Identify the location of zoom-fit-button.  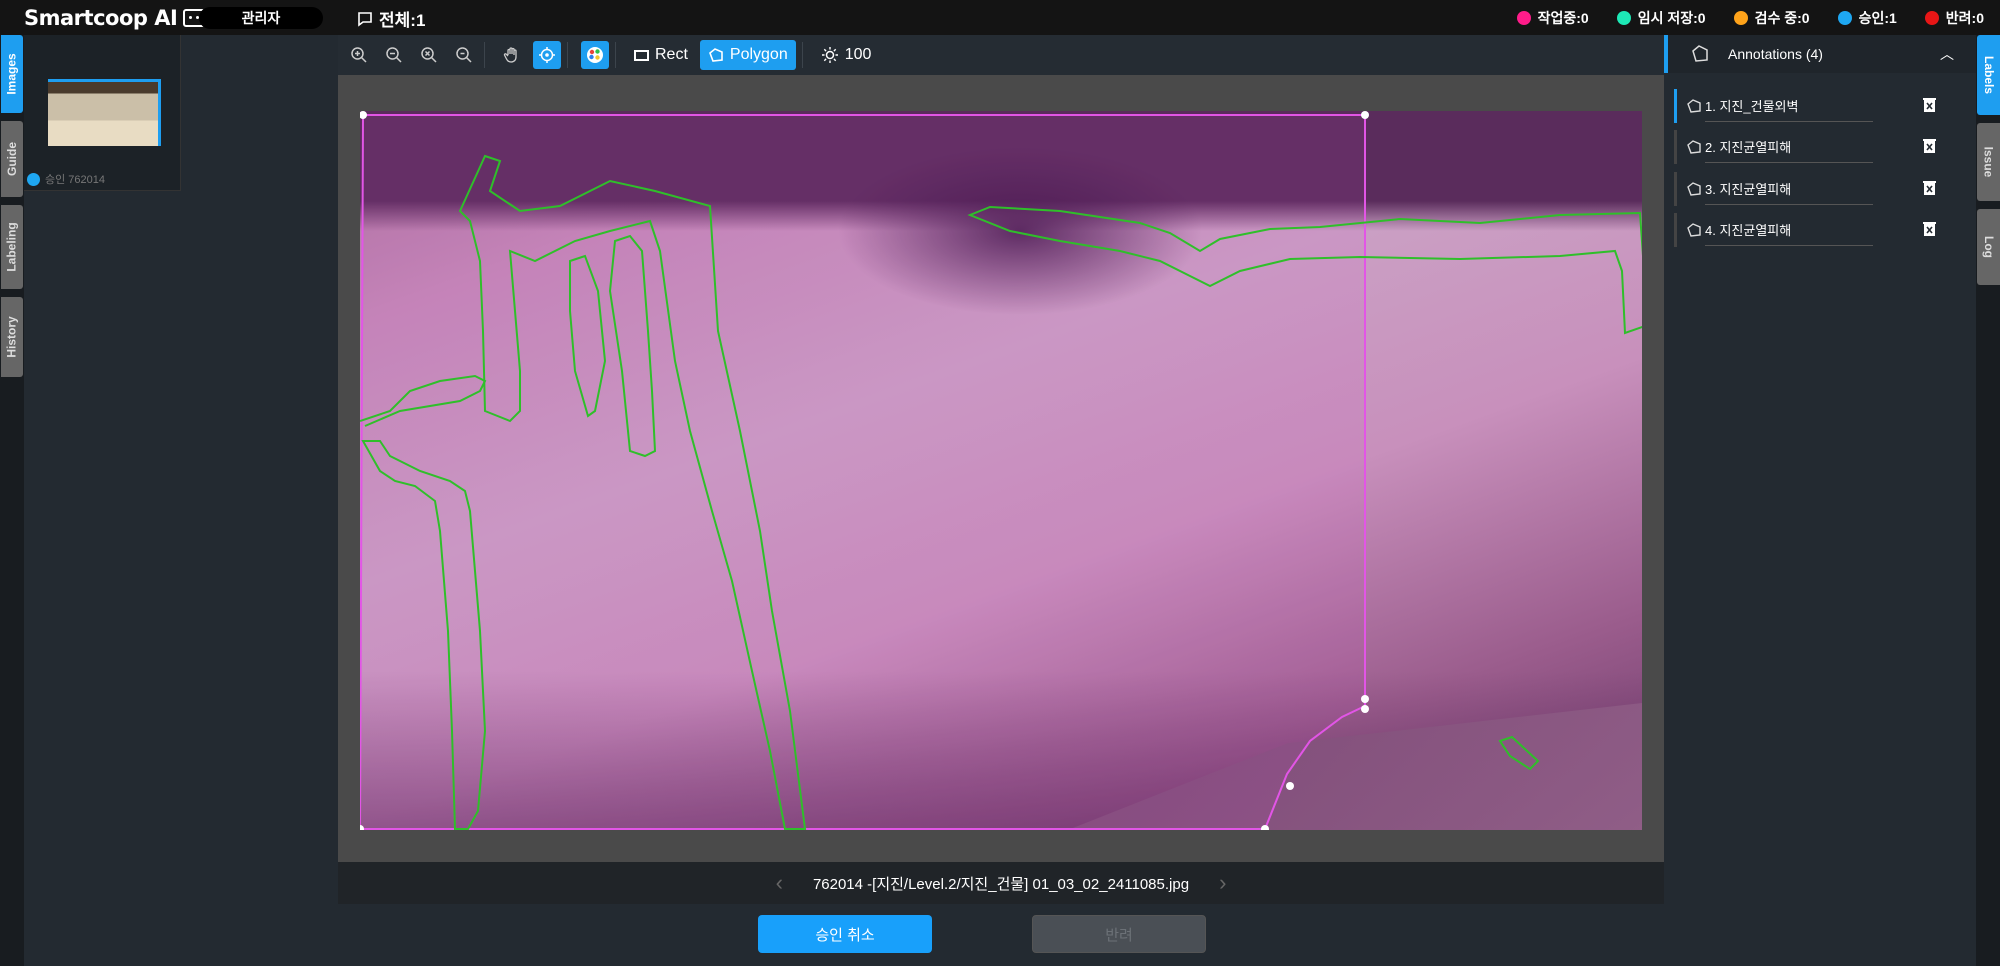
(464, 55).